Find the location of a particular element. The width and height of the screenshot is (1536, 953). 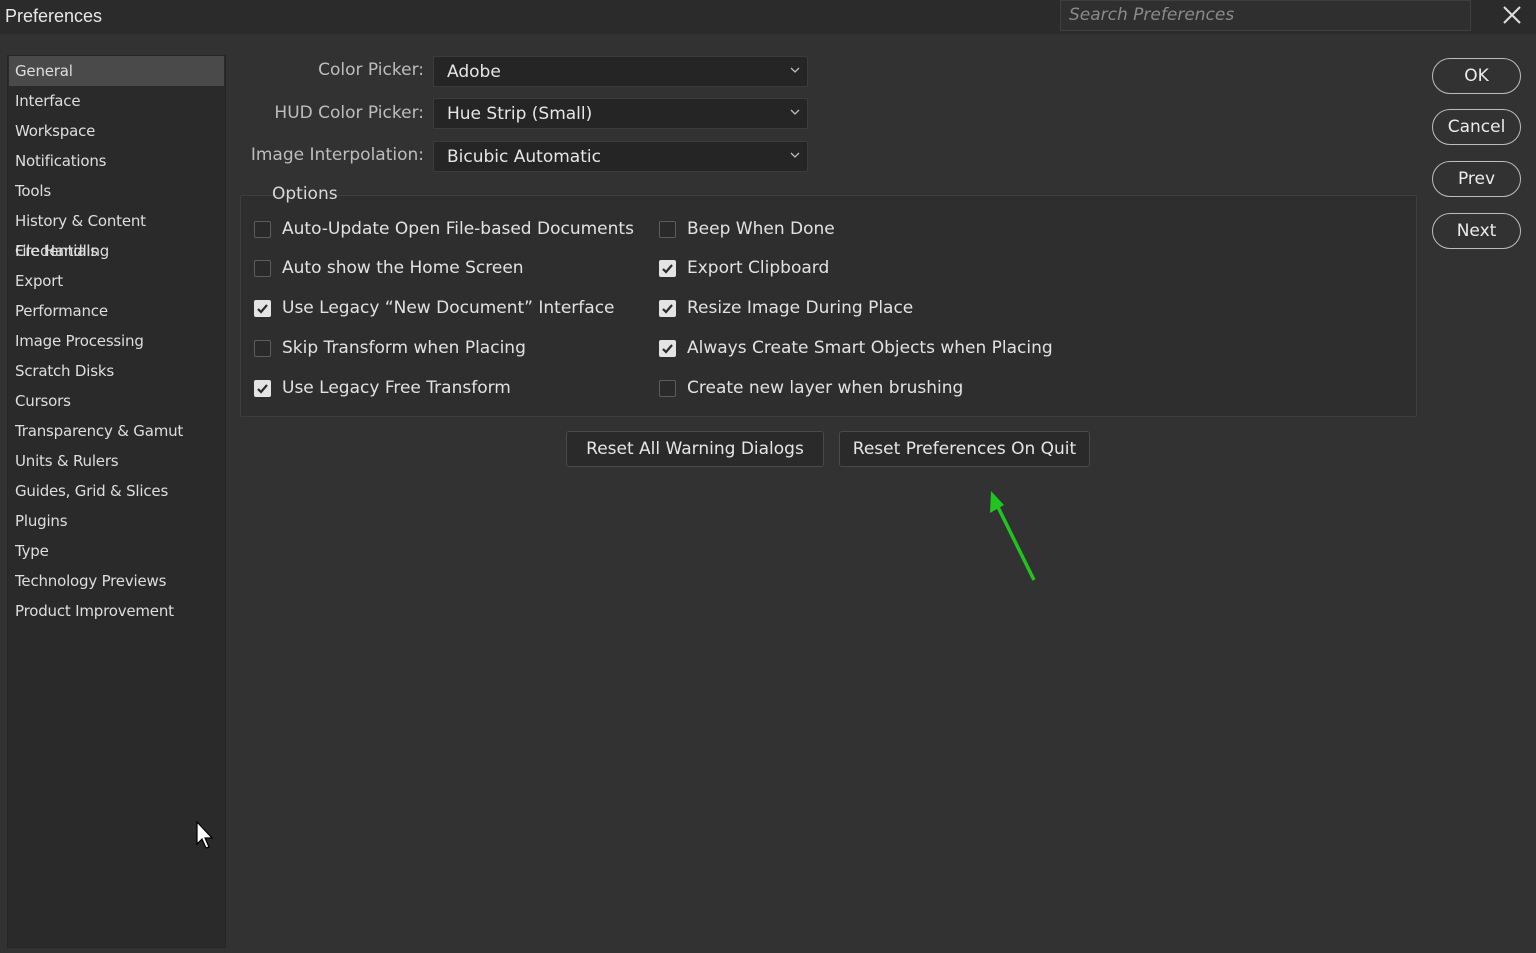

image-interpolation-select: Bicubic Automatic is located at coordinates (620, 156).